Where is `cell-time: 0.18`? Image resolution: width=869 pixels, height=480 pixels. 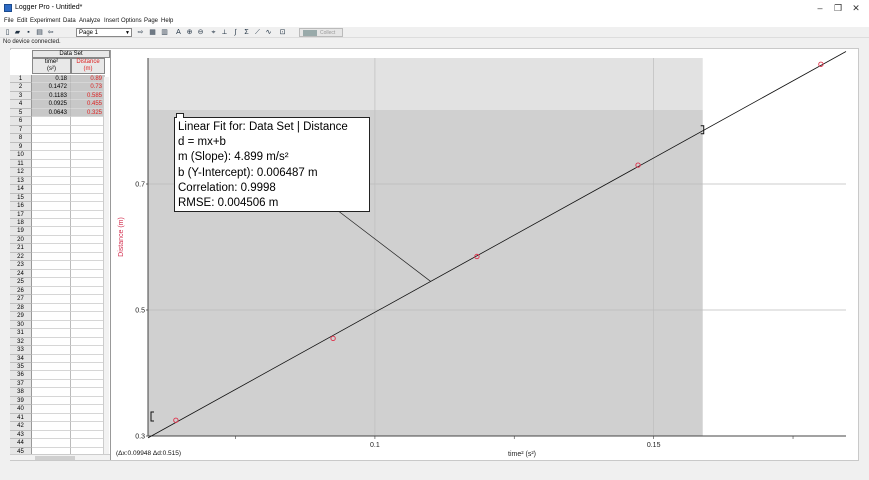
cell-time: 0.18 is located at coordinates (51, 79).